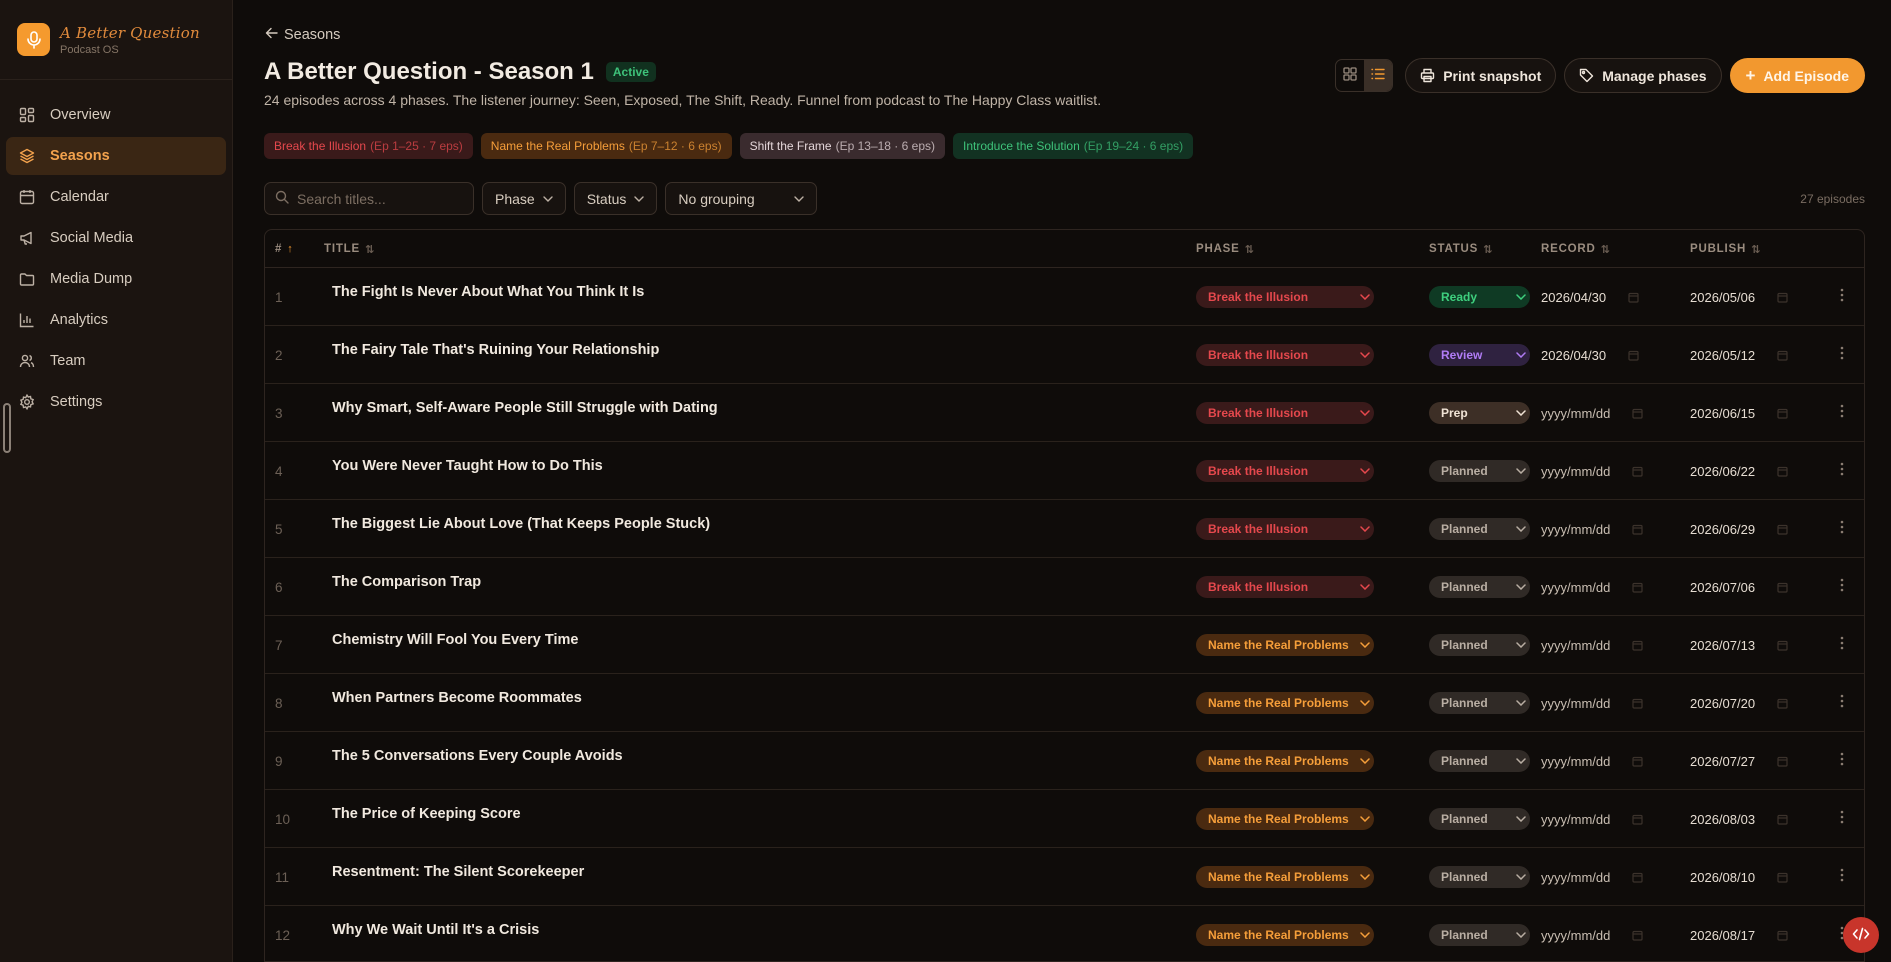 The image size is (1891, 962). Describe the element at coordinates (1378, 75) in the screenshot. I see `list-view-button` at that location.